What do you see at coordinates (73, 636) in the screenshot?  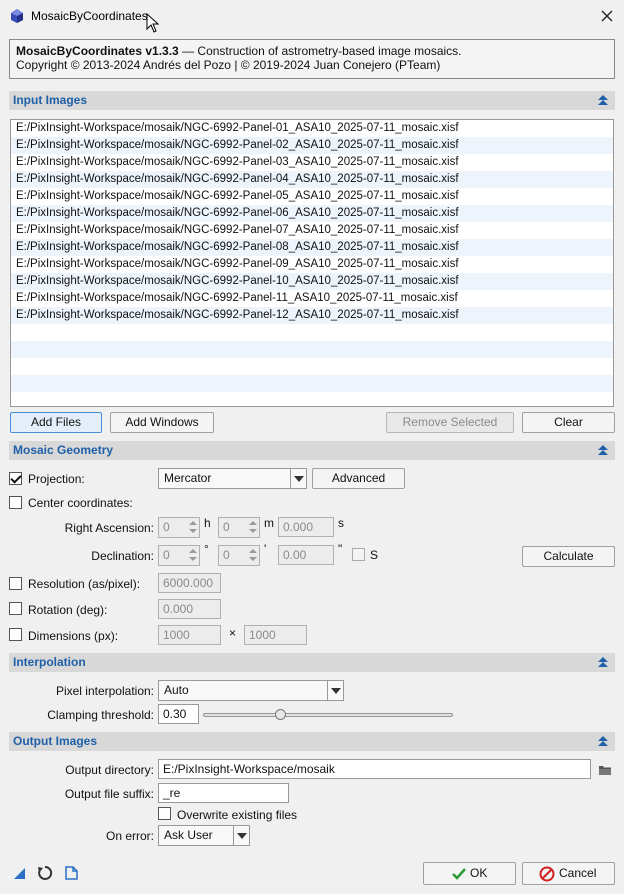 I see `dimensions-label: Dimensions (px):` at bounding box center [73, 636].